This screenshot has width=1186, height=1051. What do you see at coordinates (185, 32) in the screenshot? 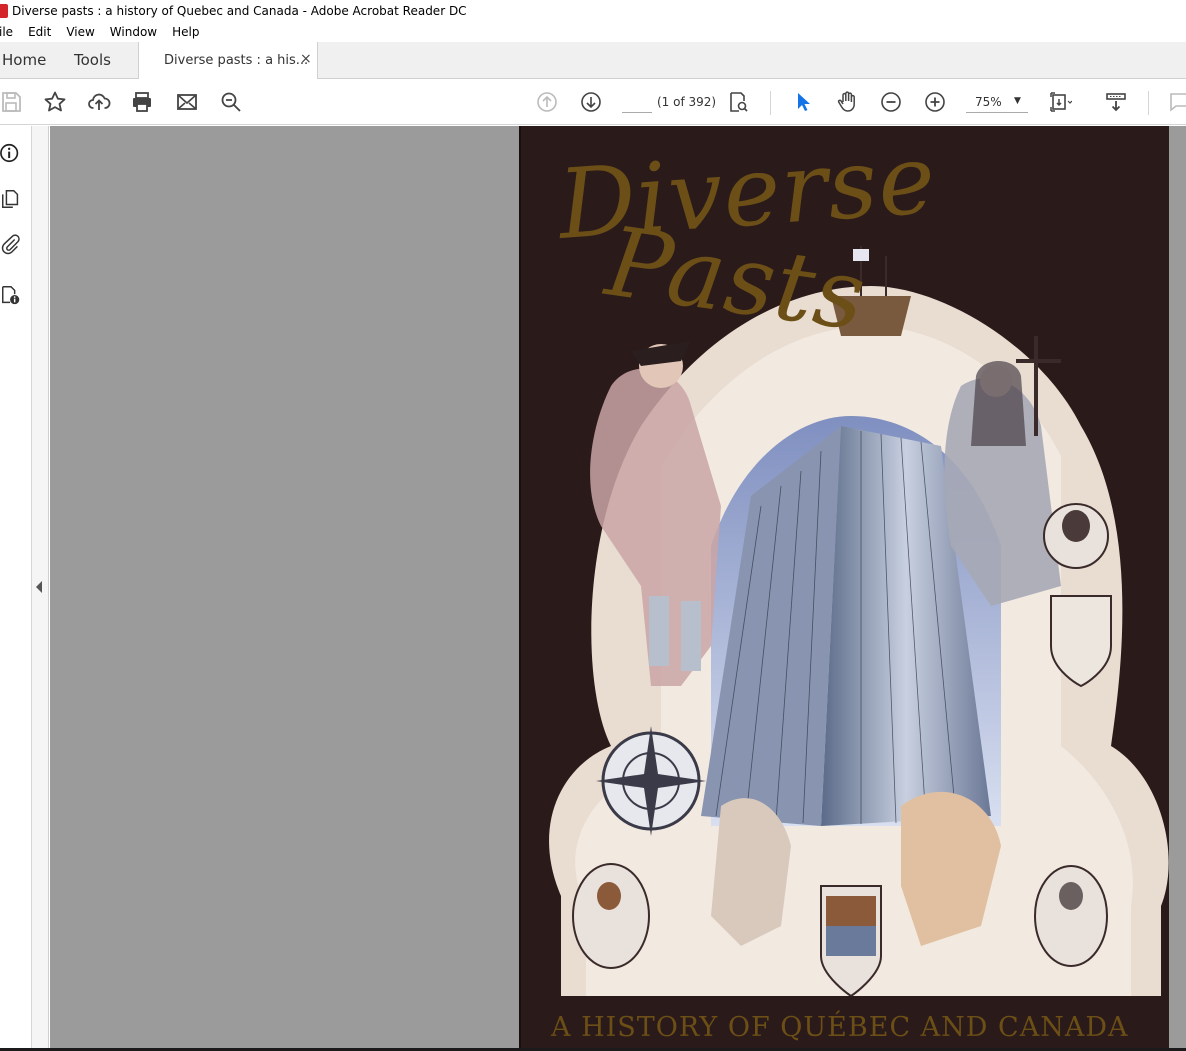
I see `menu-help: Help` at bounding box center [185, 32].